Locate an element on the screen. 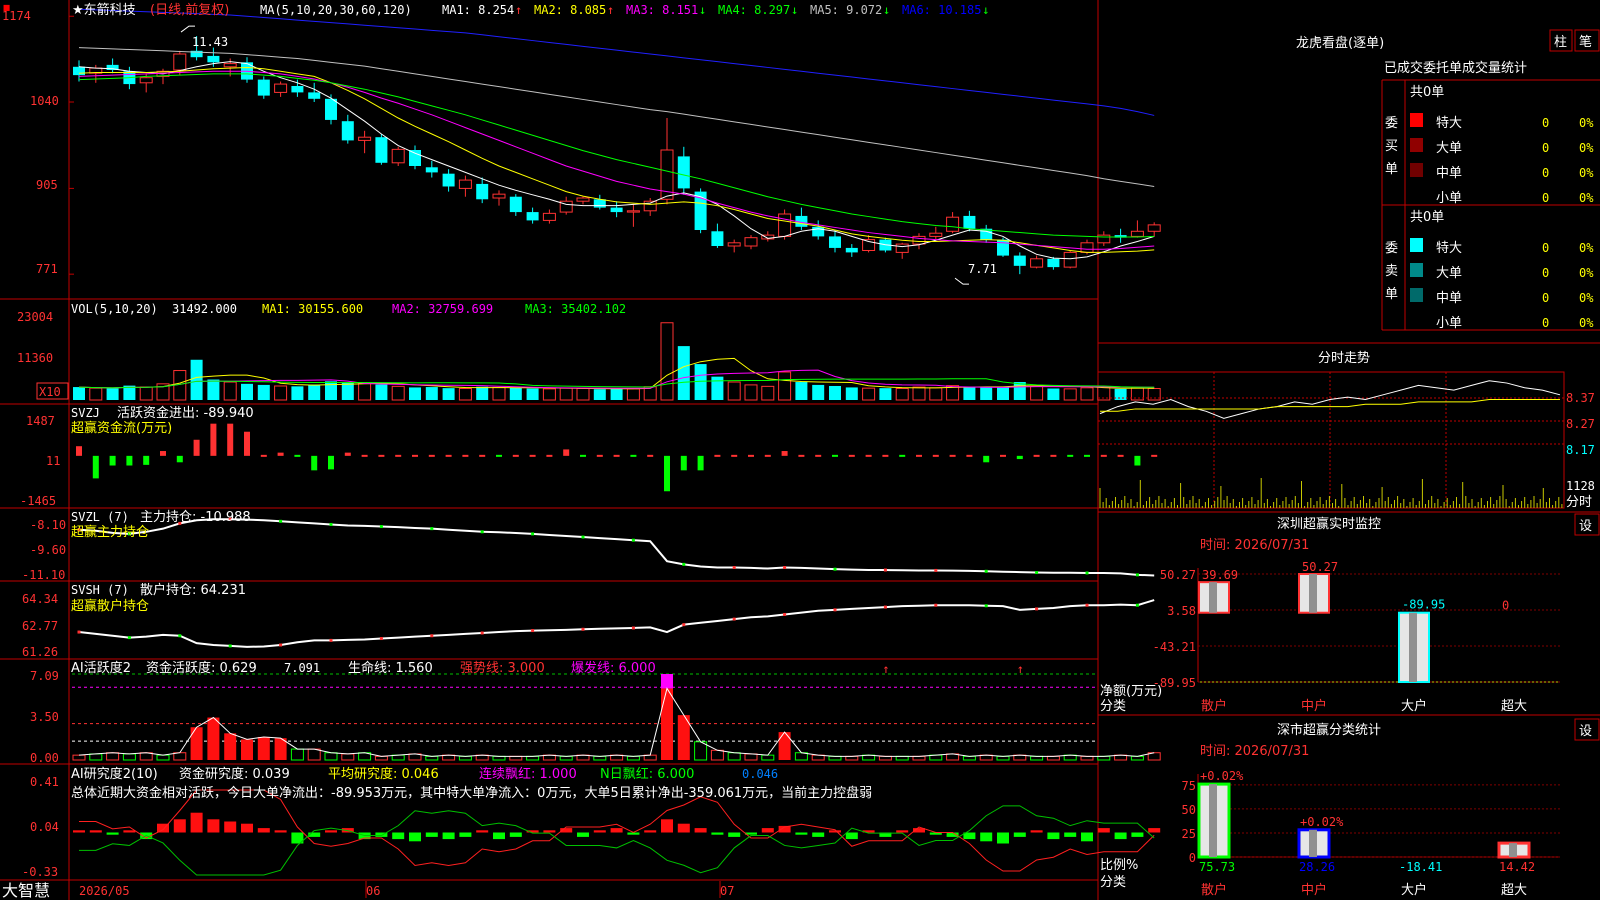  ma-legend-arrow-3: ↓ is located at coordinates (702, 10).